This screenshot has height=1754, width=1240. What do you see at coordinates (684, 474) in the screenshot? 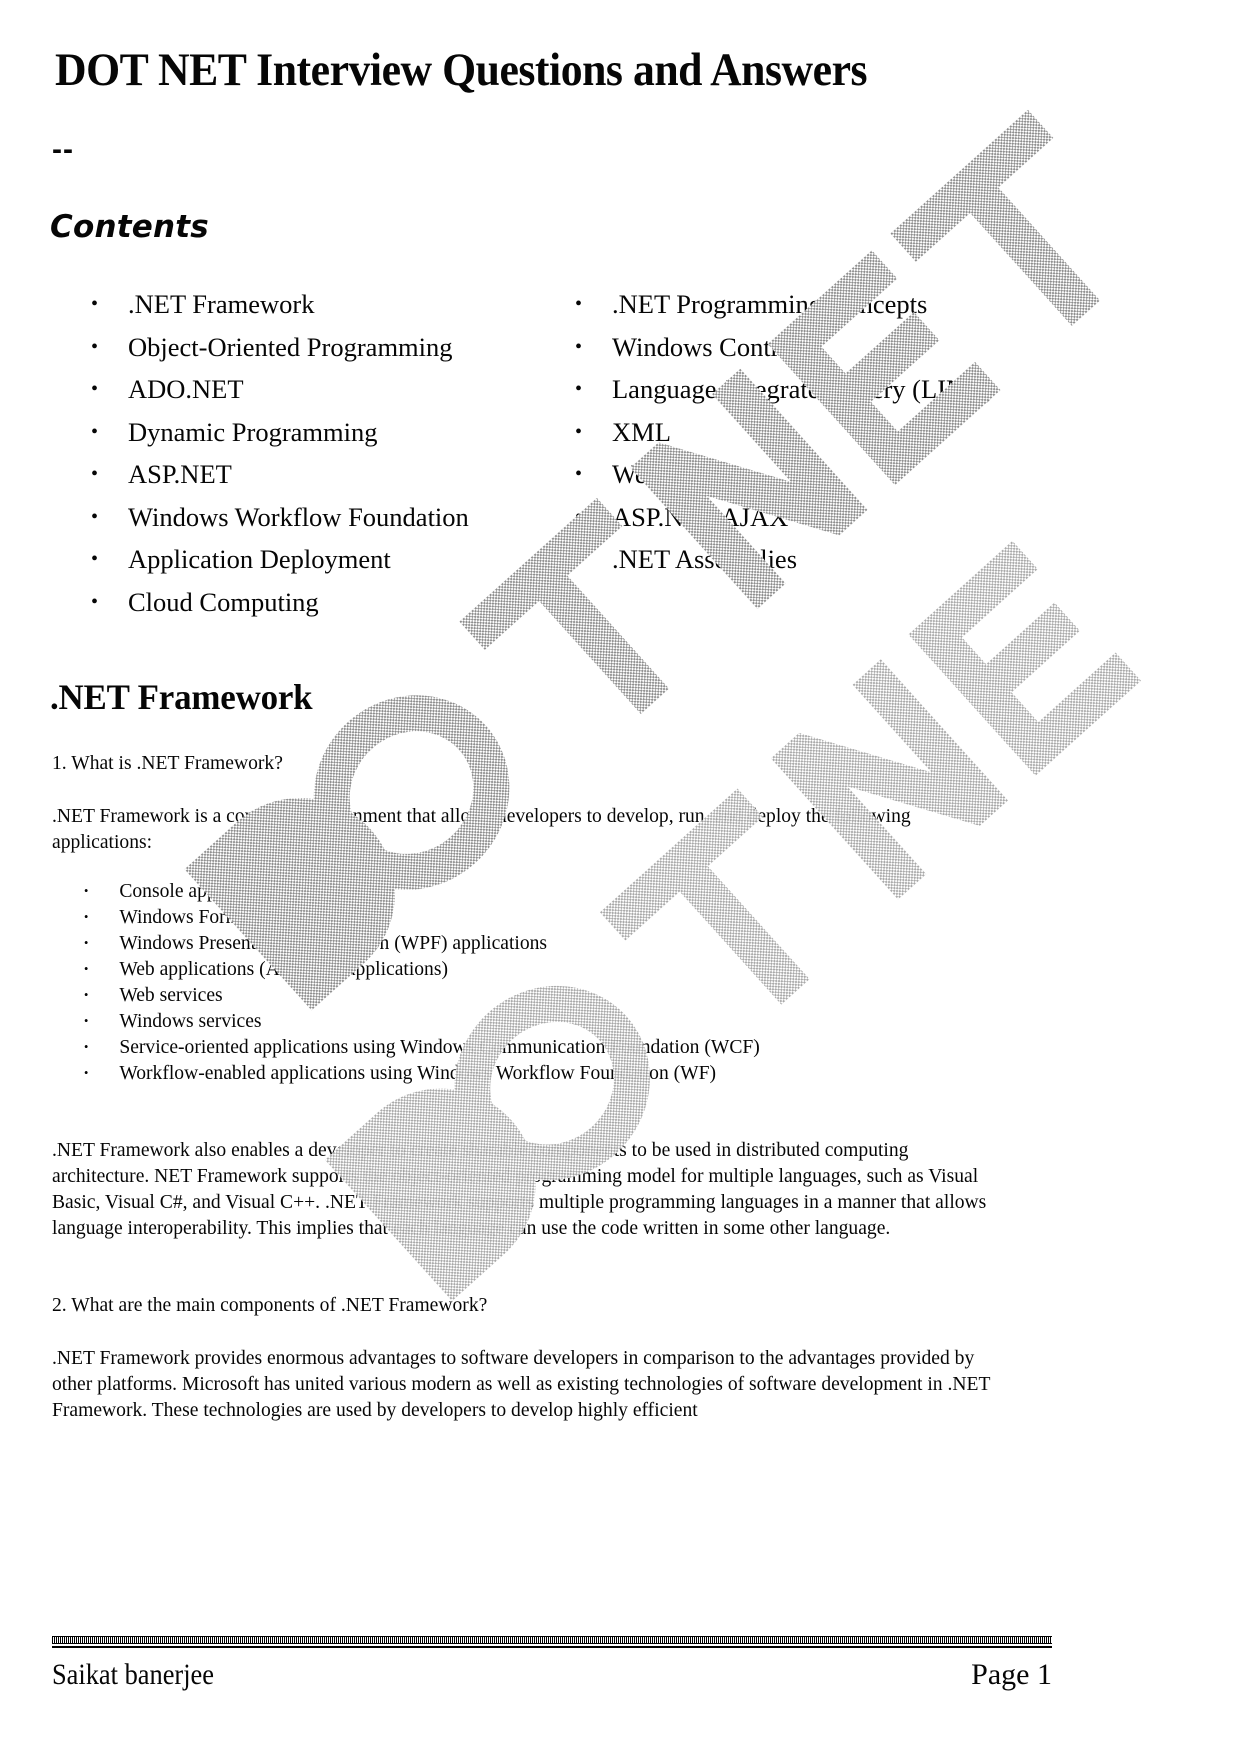
I see `toc-item-label: Web Services` at bounding box center [684, 474].